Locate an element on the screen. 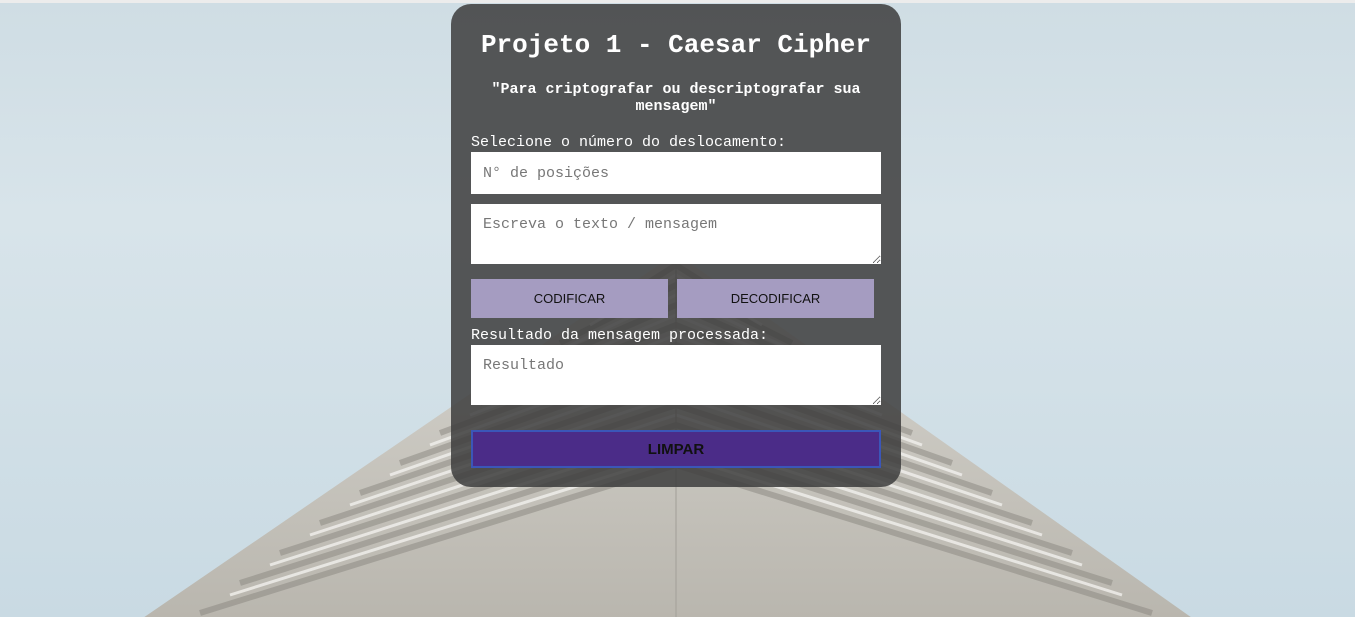 The image size is (1355, 617). page-title: Projeto 1 - Caesar Cipher is located at coordinates (676, 45).